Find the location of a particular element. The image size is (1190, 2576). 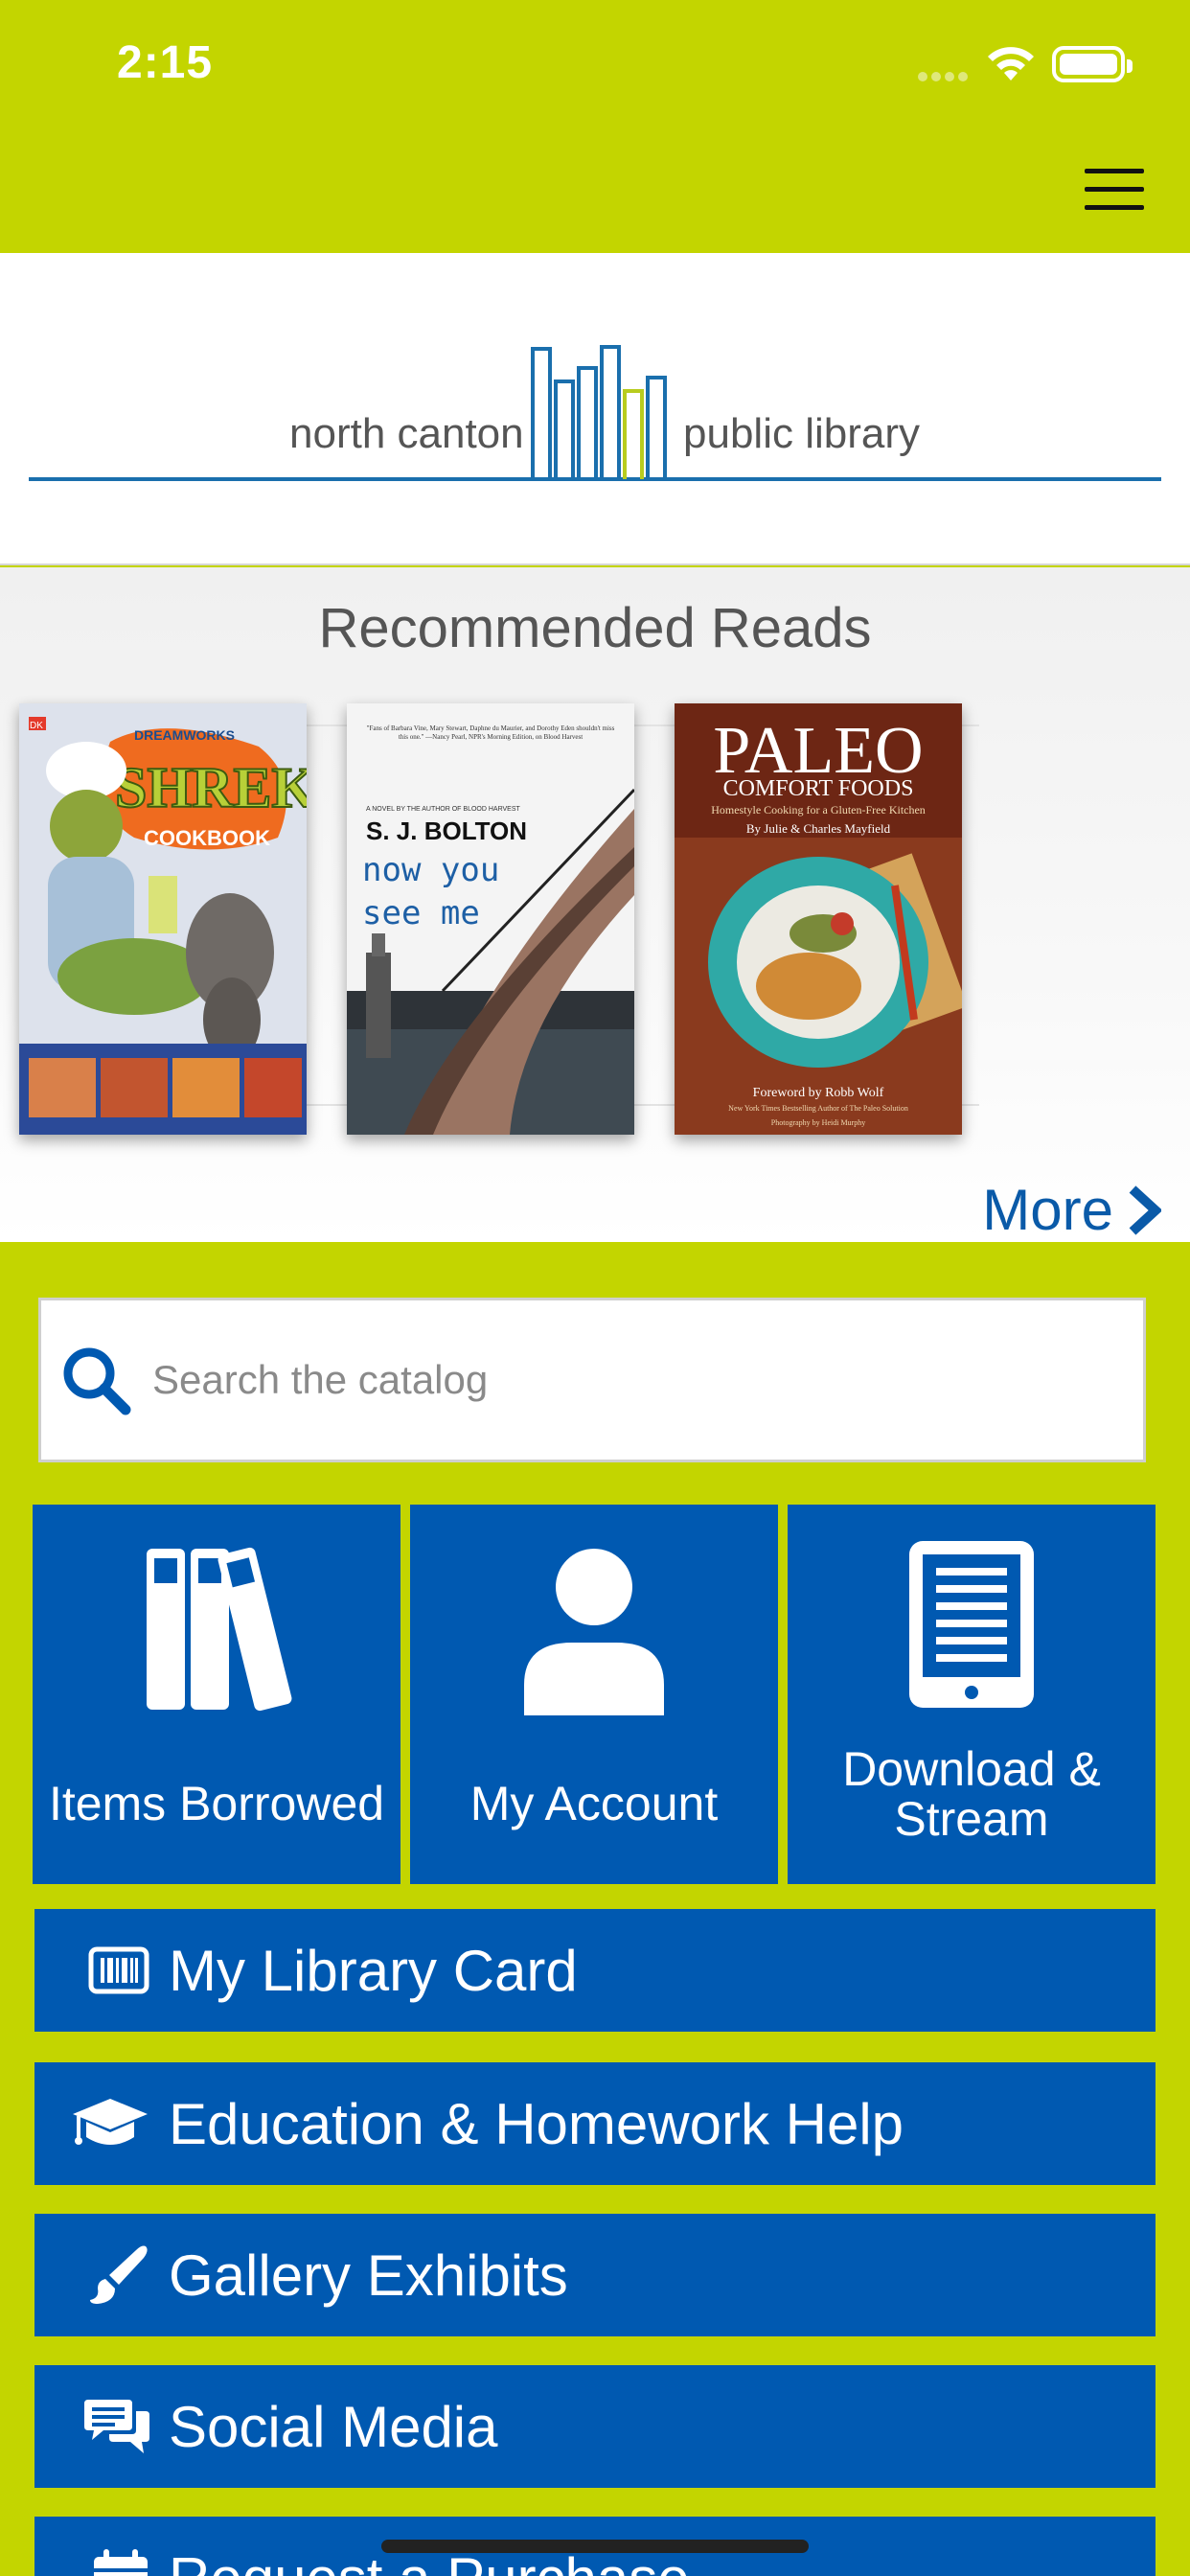

battery-icon is located at coordinates (1093, 64).